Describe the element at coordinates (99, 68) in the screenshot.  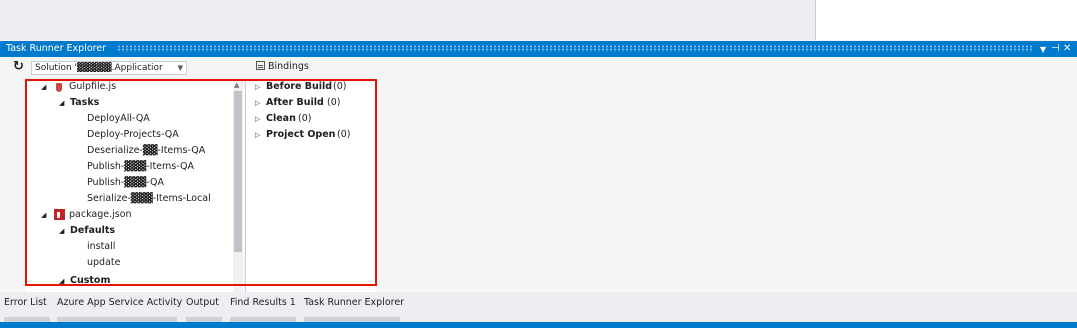
I see `solution-dropdown-value: Solution '▓▓▓▓▓.Applicatior` at that location.